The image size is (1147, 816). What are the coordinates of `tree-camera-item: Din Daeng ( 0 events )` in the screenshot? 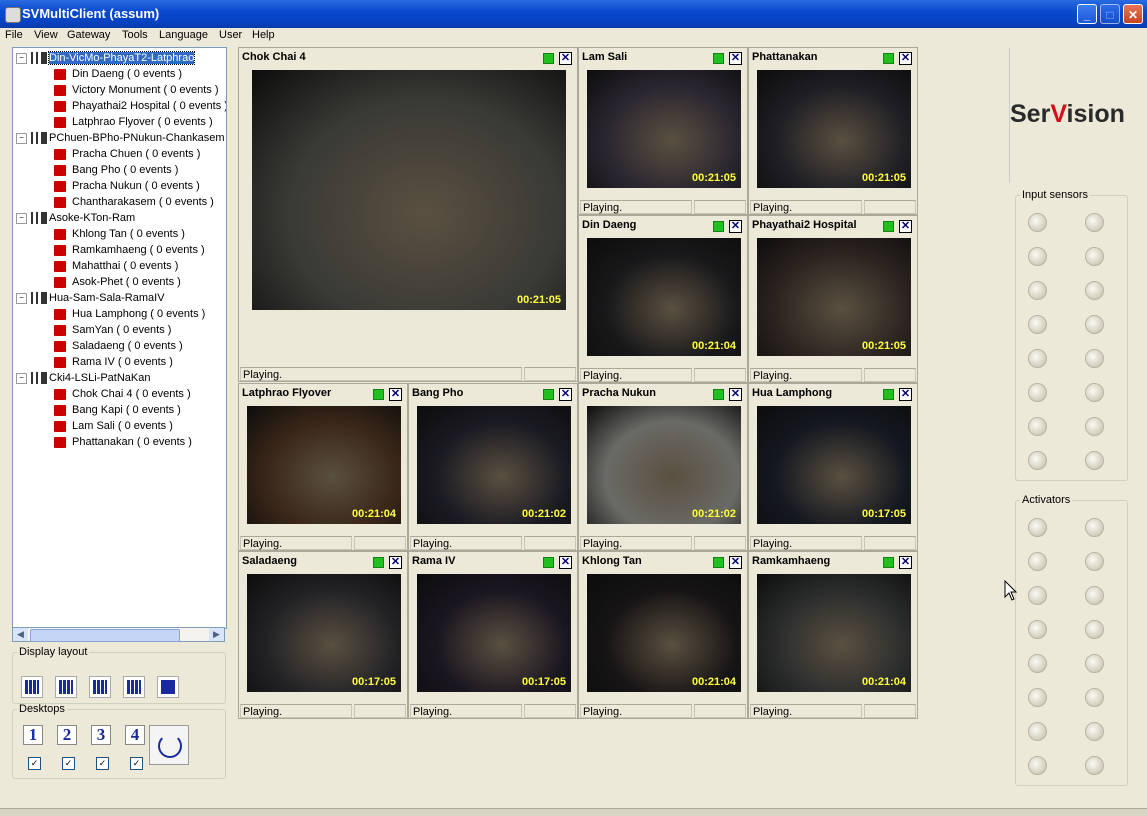 It's located at (118, 74).